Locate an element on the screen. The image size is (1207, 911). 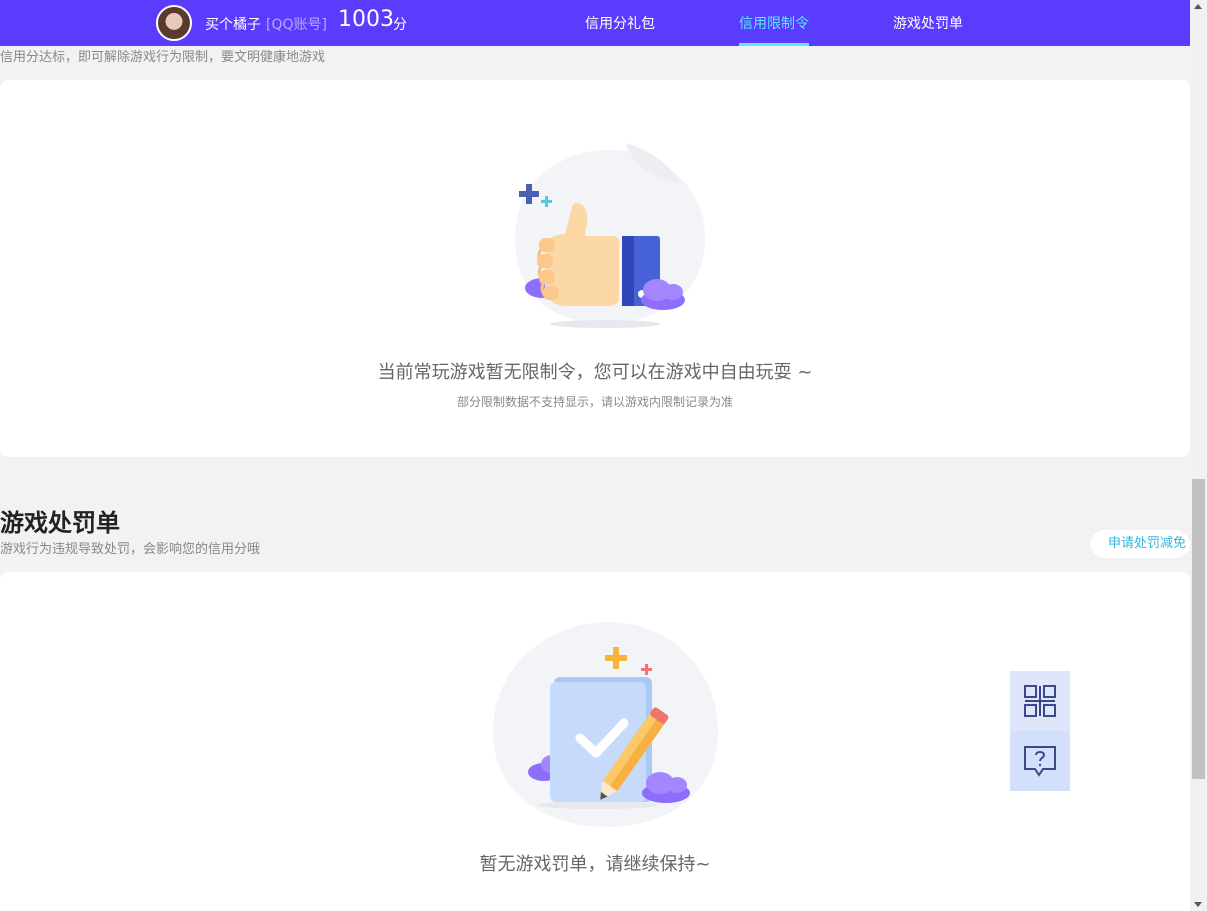
floating-tool-panel is located at coordinates (1040, 731).